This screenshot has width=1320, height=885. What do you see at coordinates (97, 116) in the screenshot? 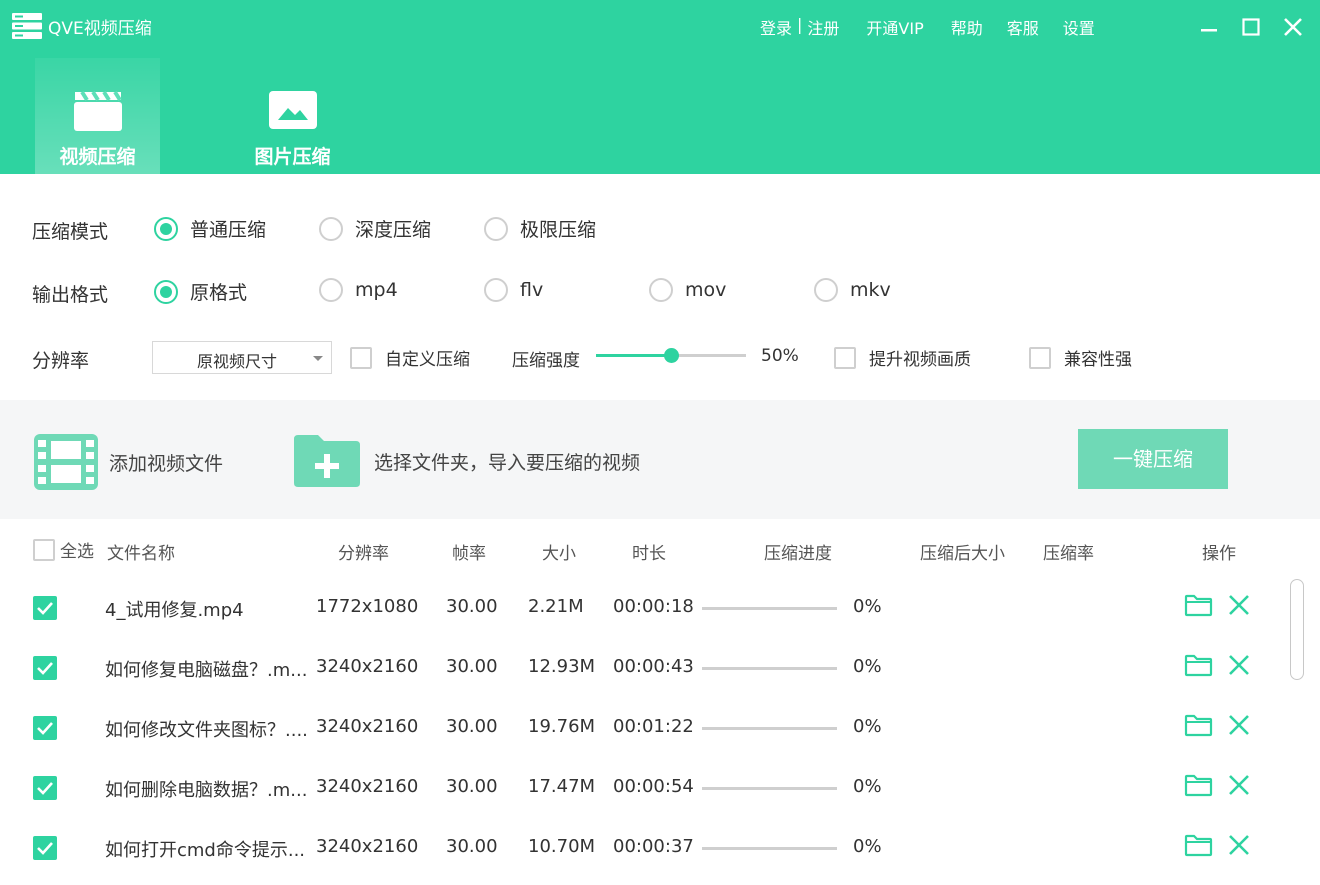
I see `tab-video-compress: 视频压缩` at bounding box center [97, 116].